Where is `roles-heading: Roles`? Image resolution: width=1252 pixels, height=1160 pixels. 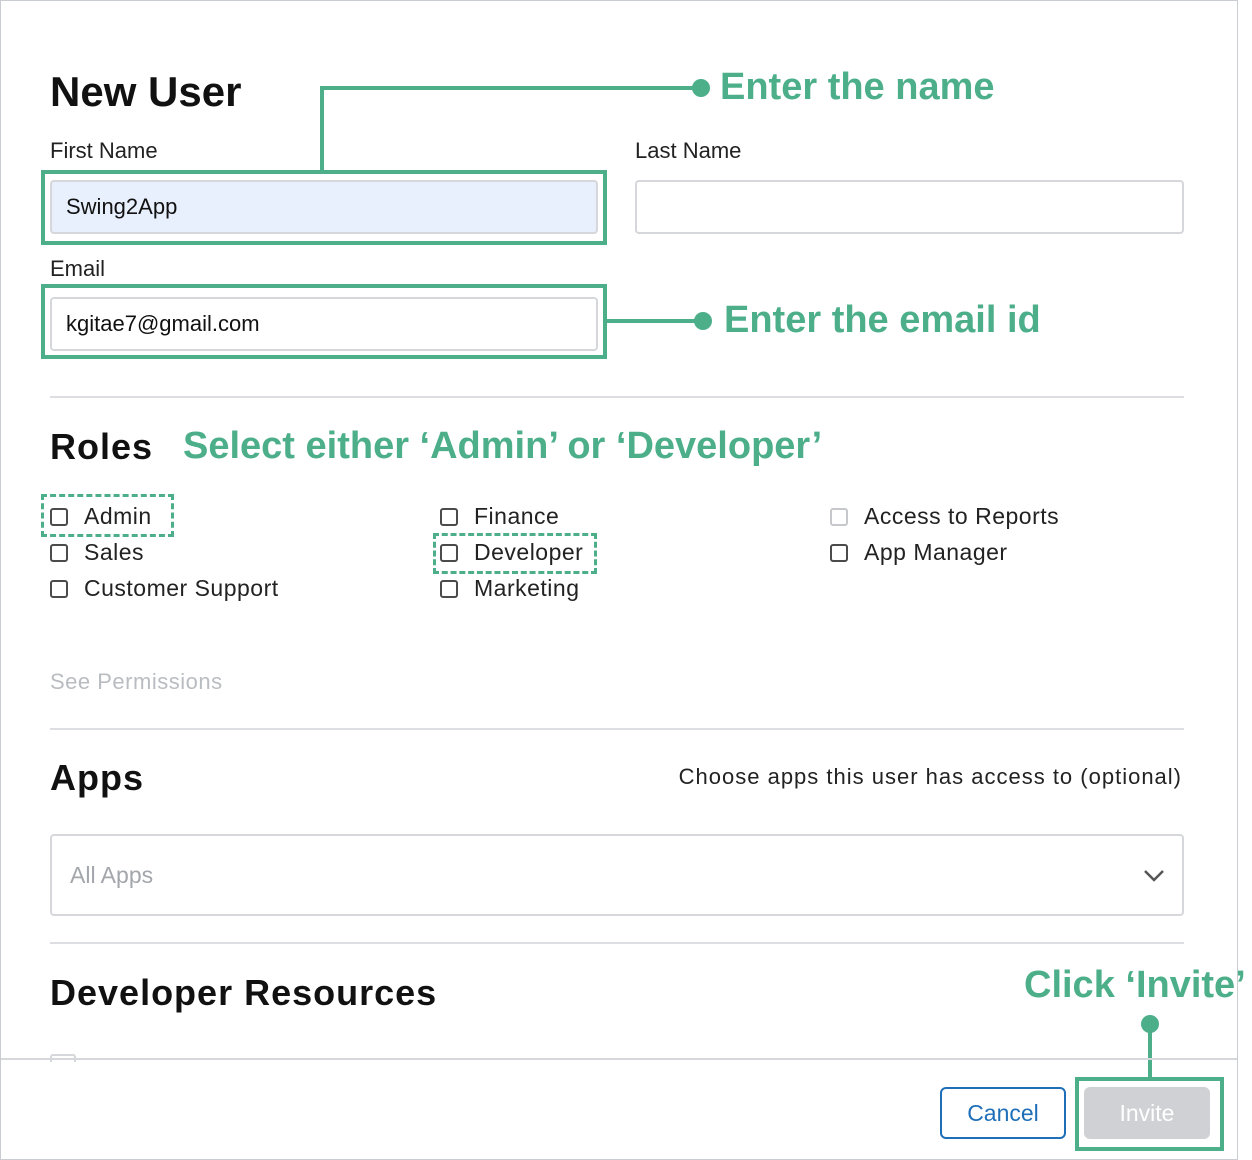 roles-heading: Roles is located at coordinates (102, 446).